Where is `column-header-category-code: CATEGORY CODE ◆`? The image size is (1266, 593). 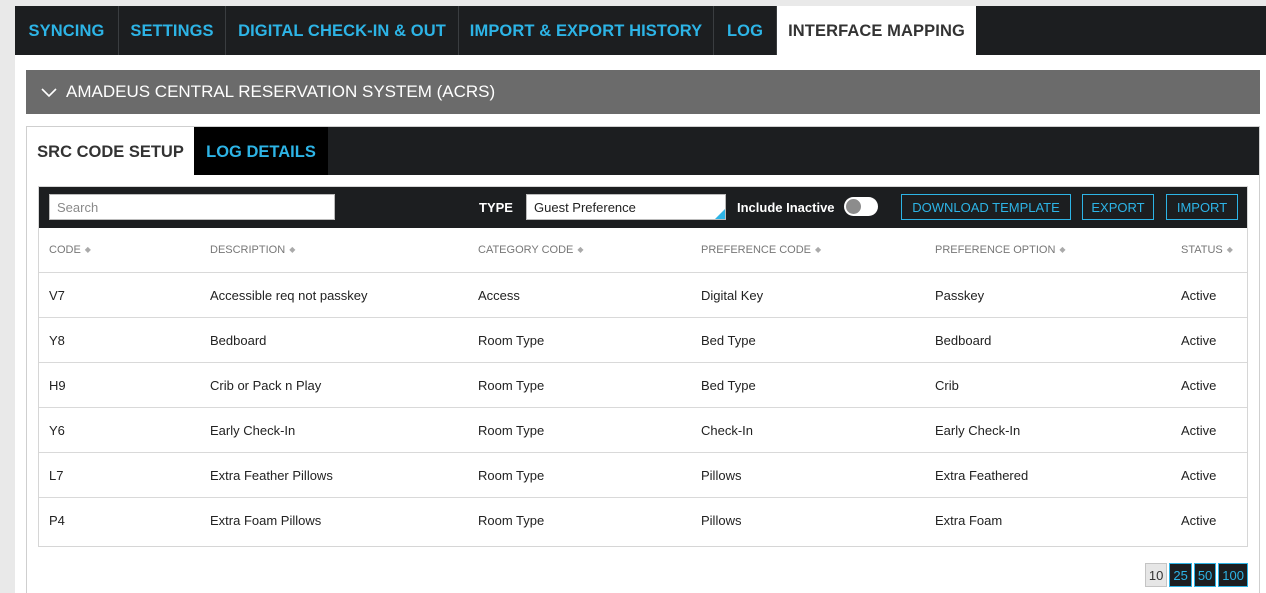
column-header-category-code: CATEGORY CODE ◆ is located at coordinates (579, 250).